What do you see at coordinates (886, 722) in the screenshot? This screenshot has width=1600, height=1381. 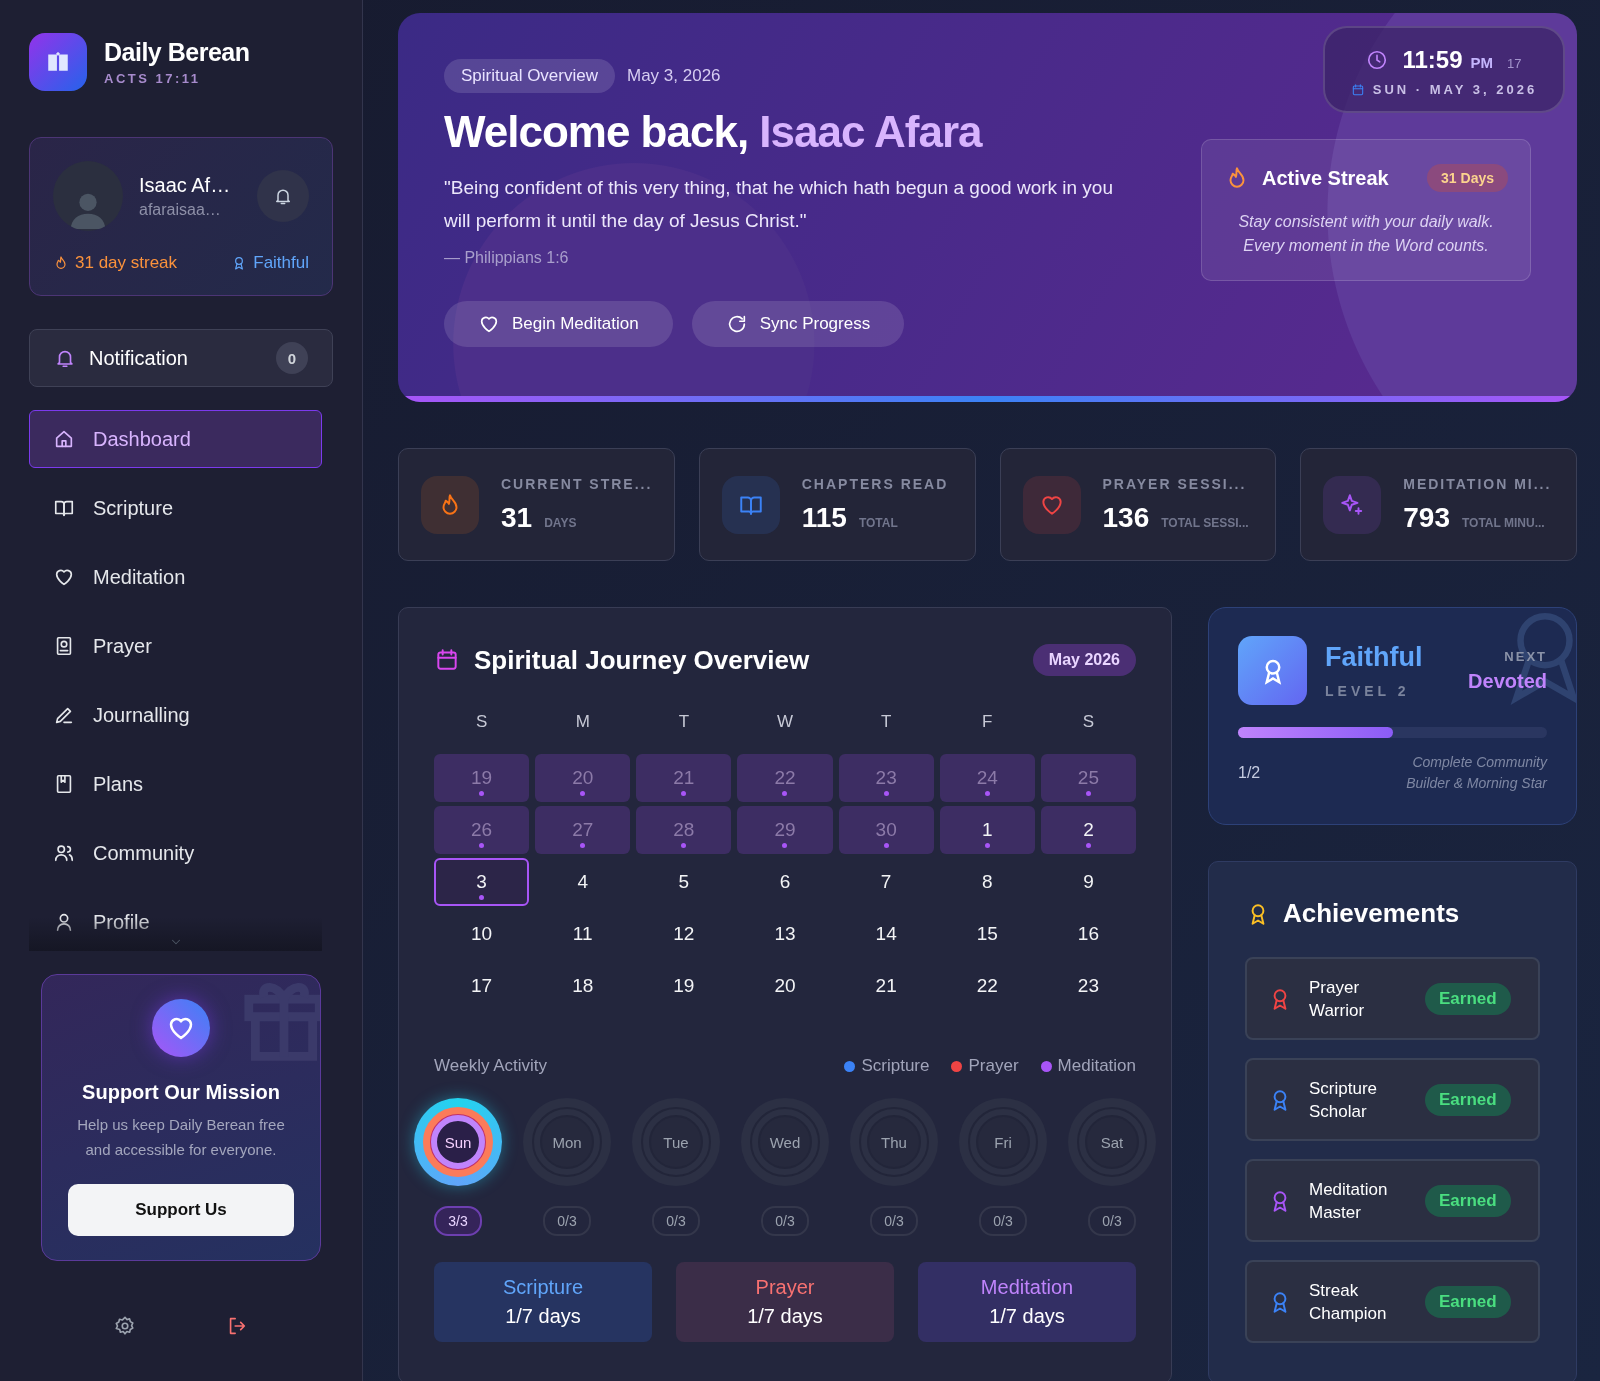 I see `weekday-label: T` at bounding box center [886, 722].